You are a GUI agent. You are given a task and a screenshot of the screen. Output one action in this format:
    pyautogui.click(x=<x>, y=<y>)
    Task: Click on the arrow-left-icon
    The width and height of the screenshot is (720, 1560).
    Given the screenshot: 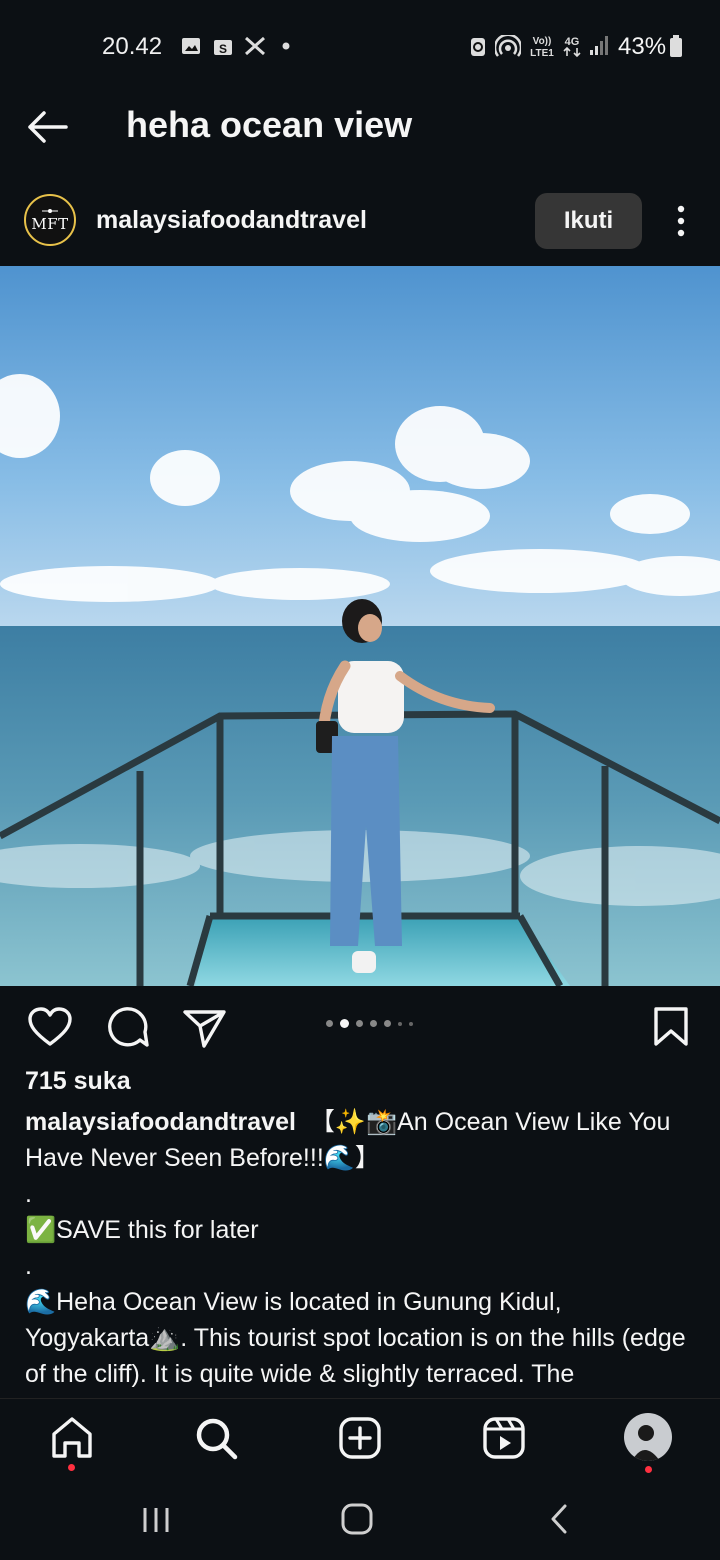 What is the action you would take?
    pyautogui.click(x=48, y=127)
    